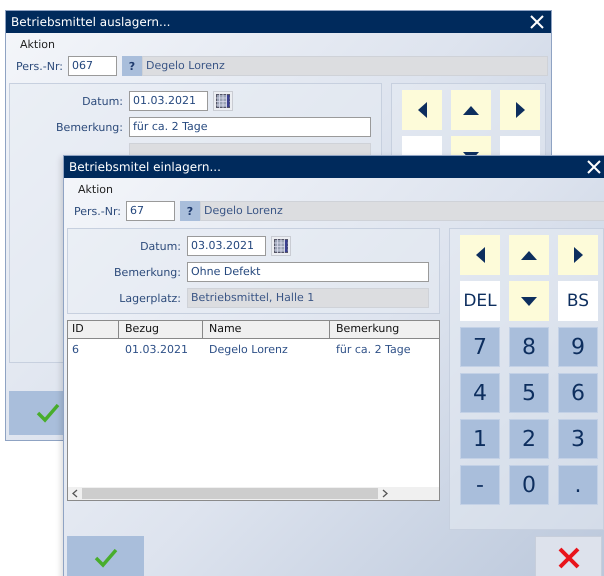 Image resolution: width=604 pixels, height=576 pixels. What do you see at coordinates (149, 298) in the screenshot?
I see `field-label: Lagerplatz:` at bounding box center [149, 298].